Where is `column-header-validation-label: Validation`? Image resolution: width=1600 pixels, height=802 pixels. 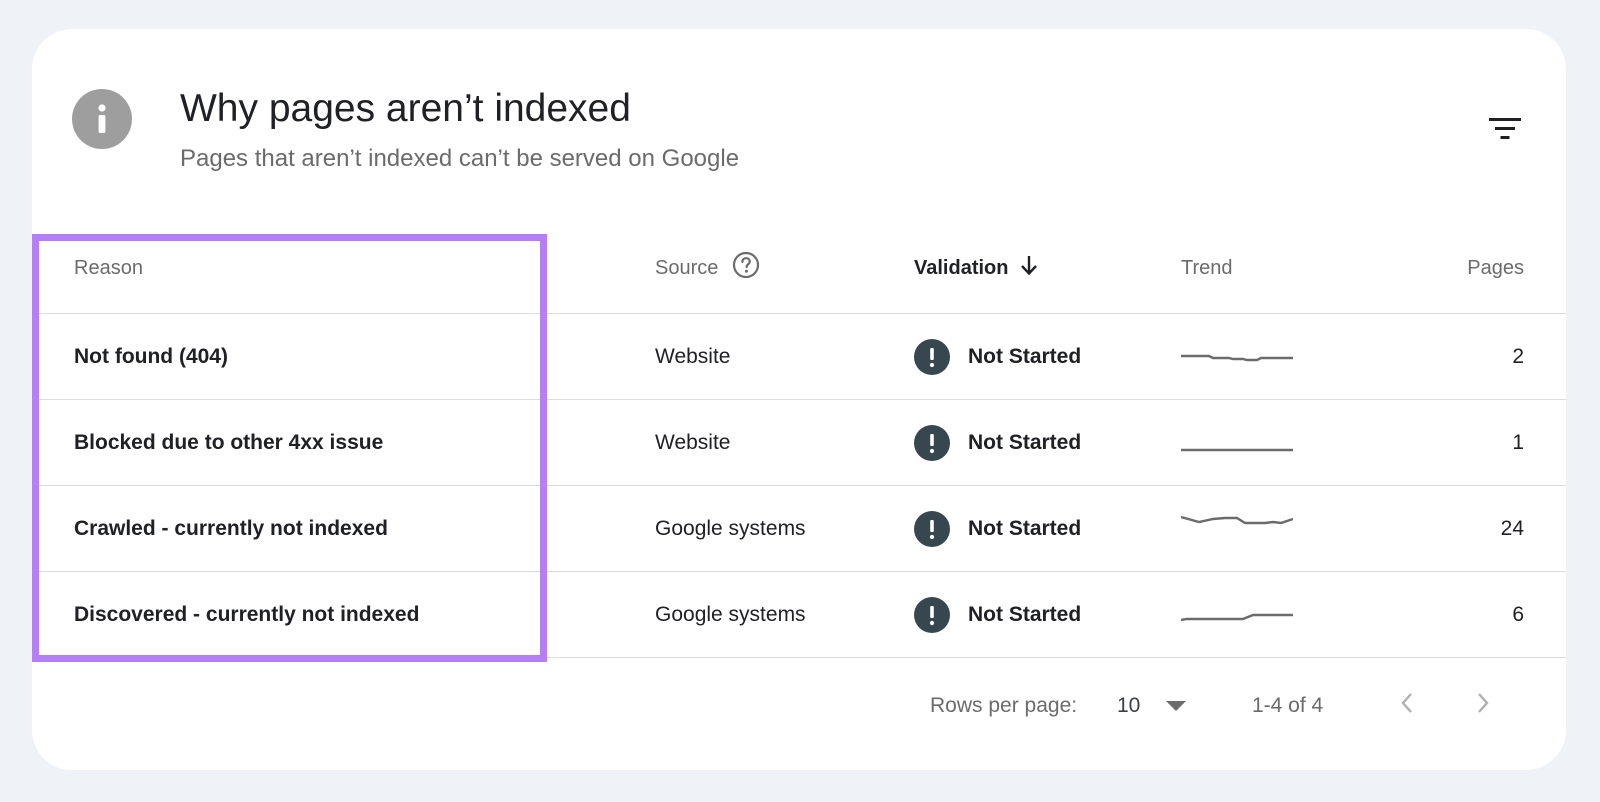 column-header-validation-label: Validation is located at coordinates (961, 267).